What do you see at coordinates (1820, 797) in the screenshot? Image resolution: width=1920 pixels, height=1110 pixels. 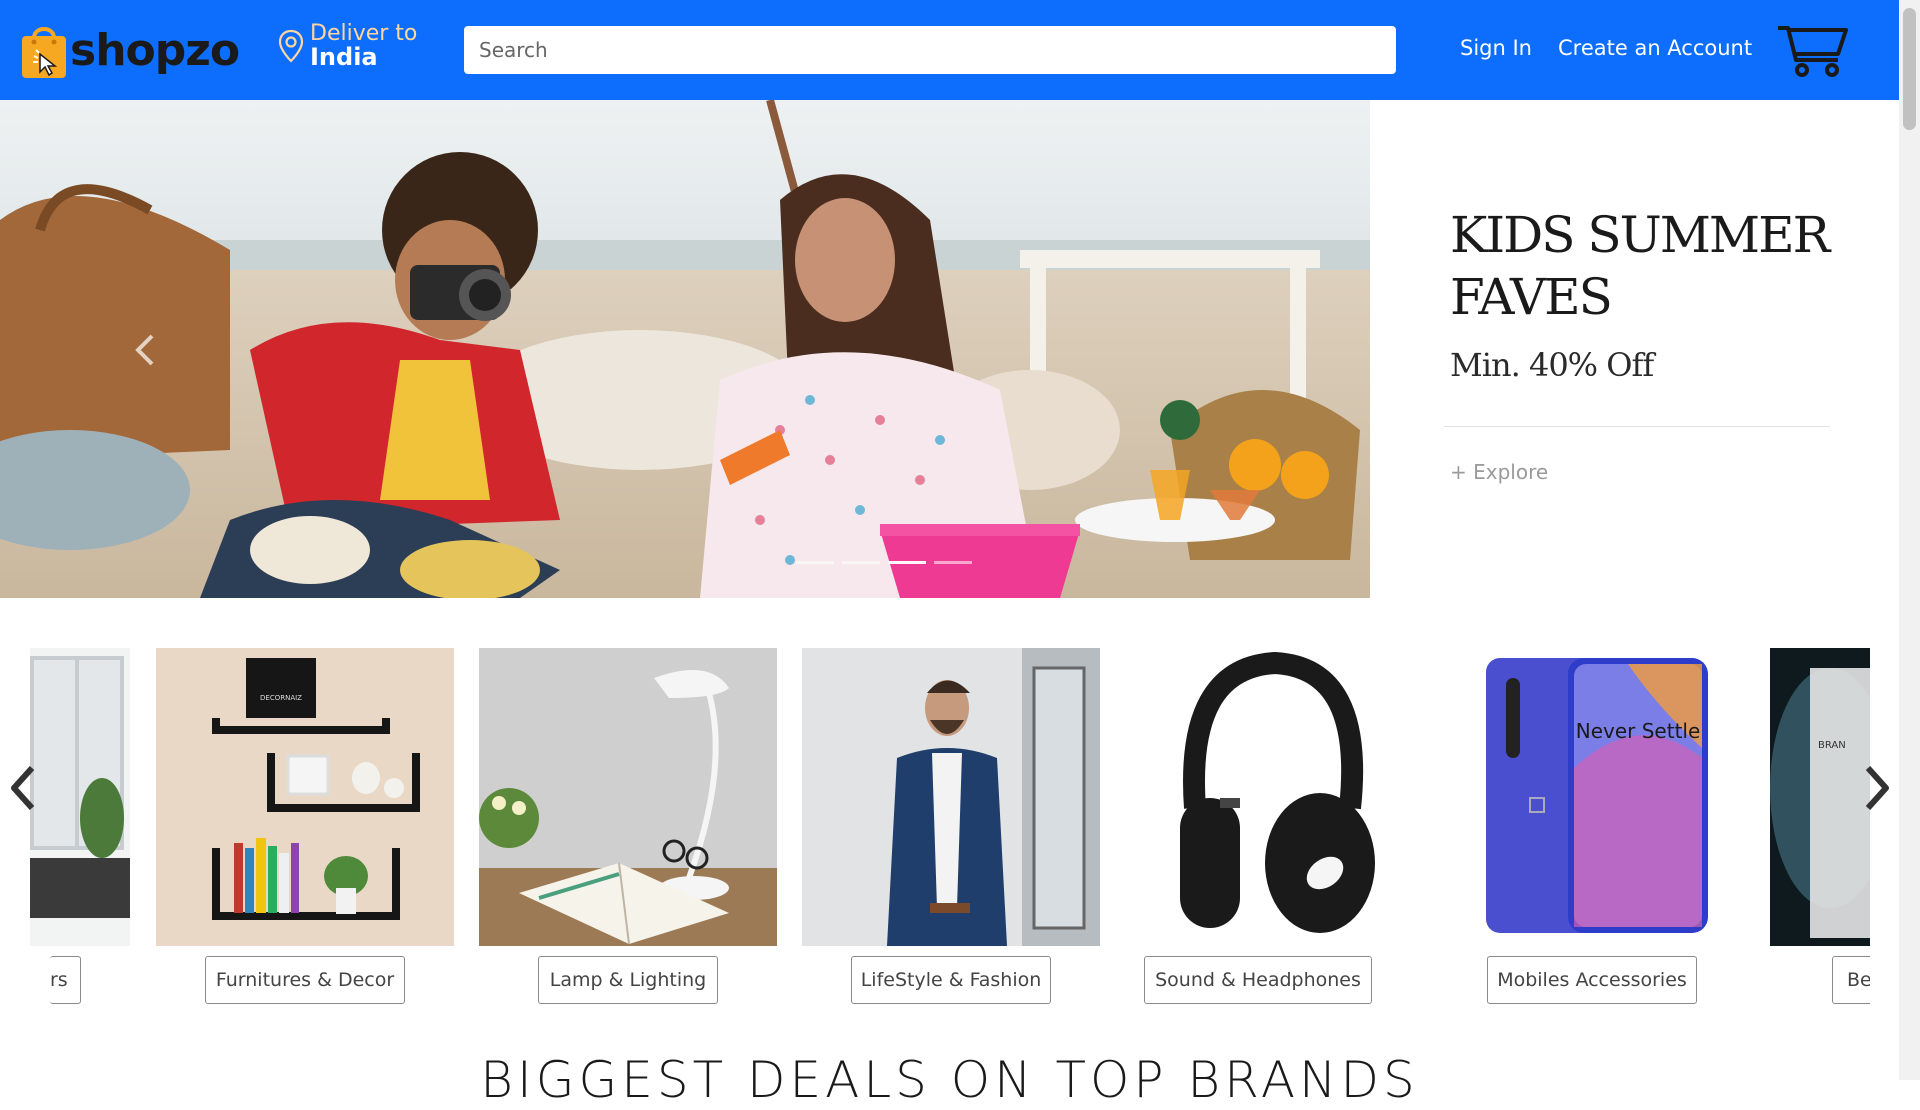 I see `category-image-beauty: BRAN` at bounding box center [1820, 797].